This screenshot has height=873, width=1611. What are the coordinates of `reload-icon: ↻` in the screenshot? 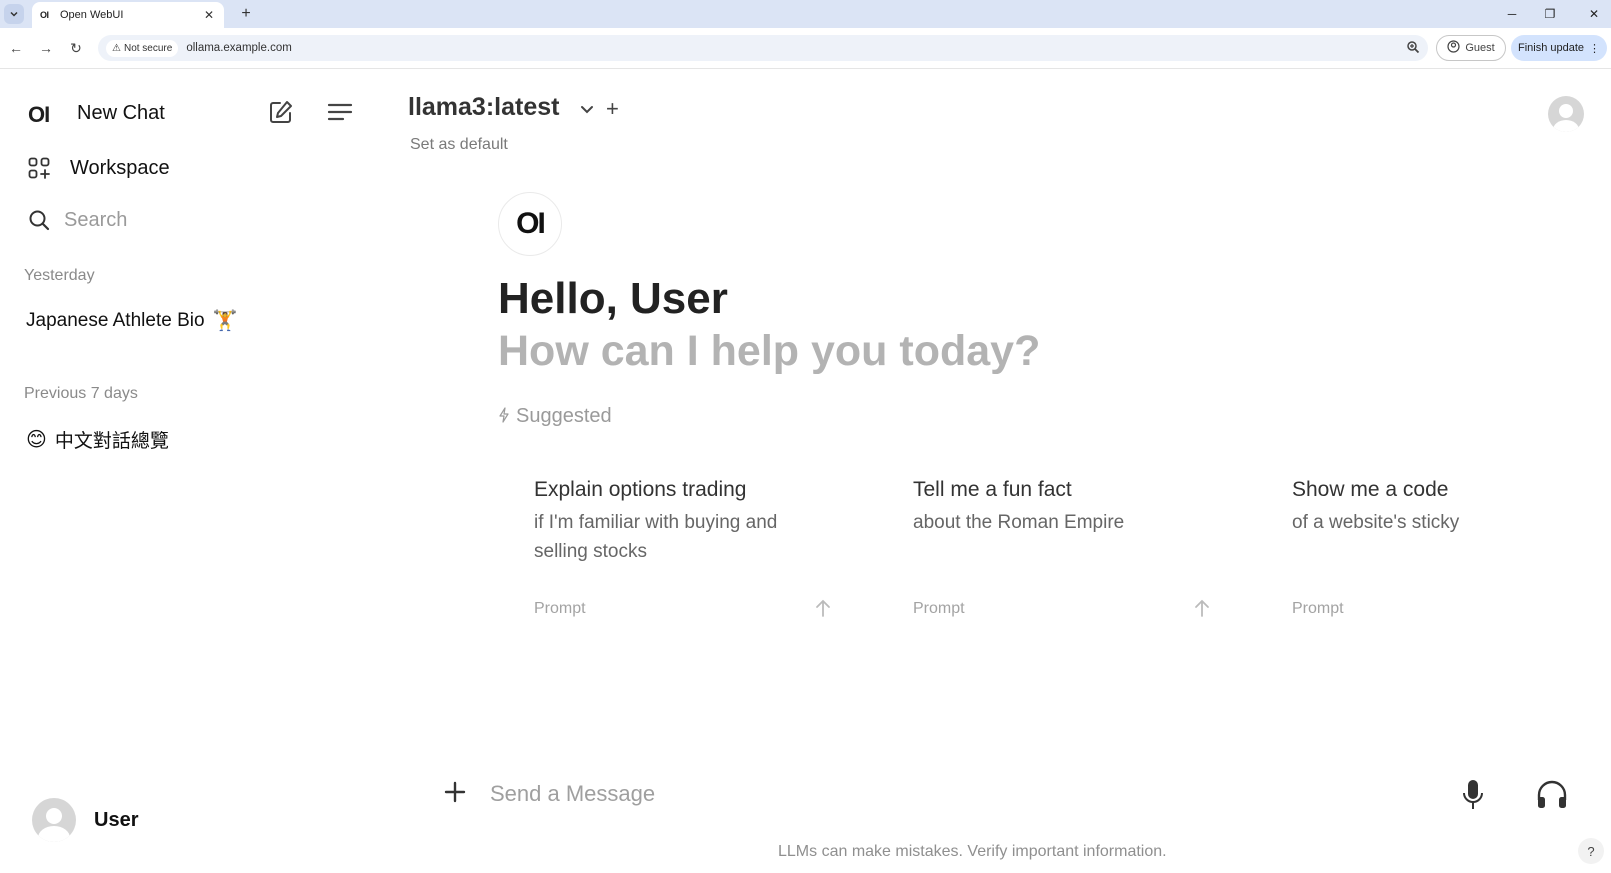 It's located at (76, 48).